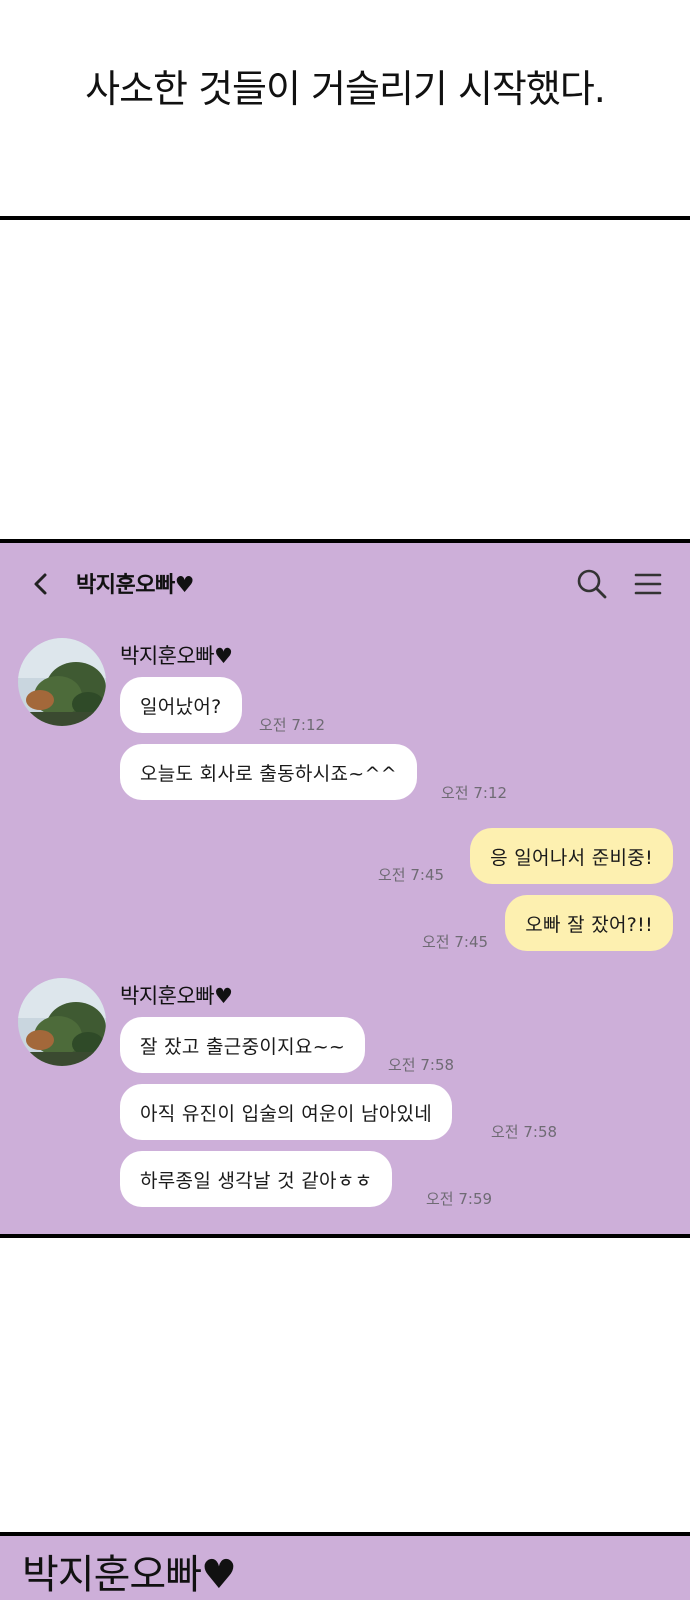 This screenshot has width=690, height=1600. I want to click on menu-icon, so click(648, 584).